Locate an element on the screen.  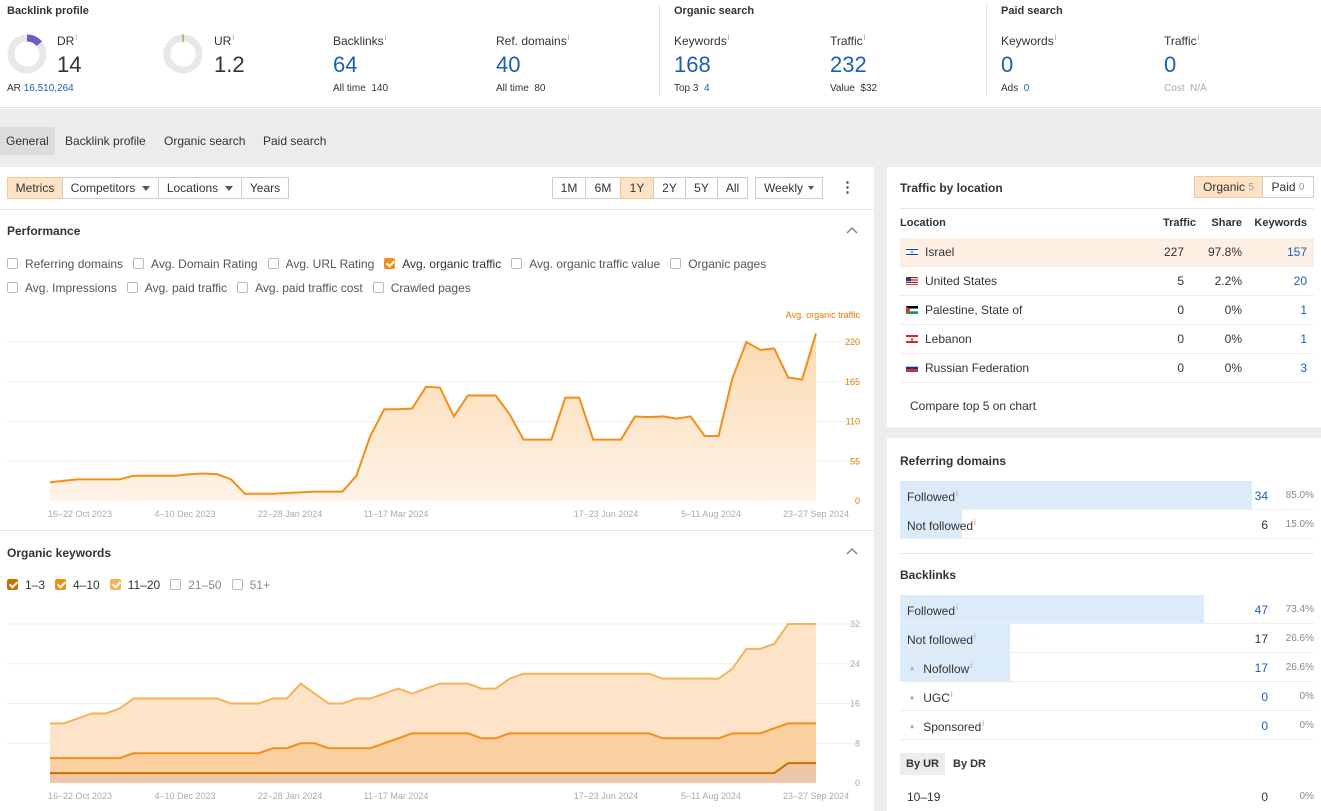
checkbox-organic-pages: Organic pages is located at coordinates (718, 264).